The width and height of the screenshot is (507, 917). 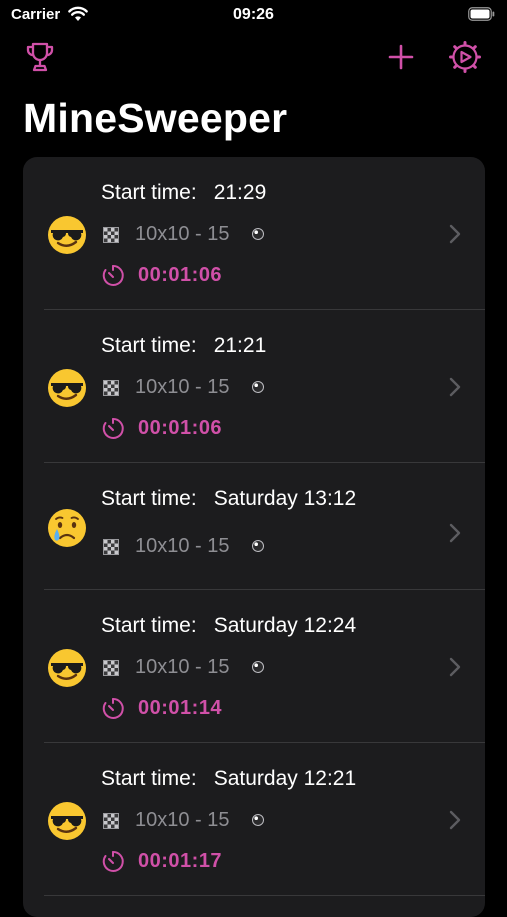 I want to click on start-time-line: Start time: Saturday 13:12, so click(x=228, y=499).